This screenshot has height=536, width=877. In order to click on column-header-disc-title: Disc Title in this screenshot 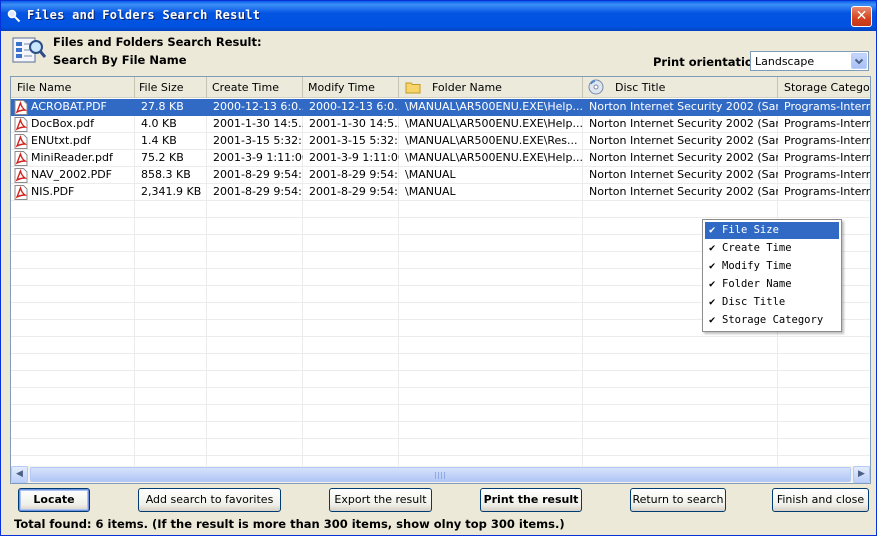, I will do `click(680, 87)`.